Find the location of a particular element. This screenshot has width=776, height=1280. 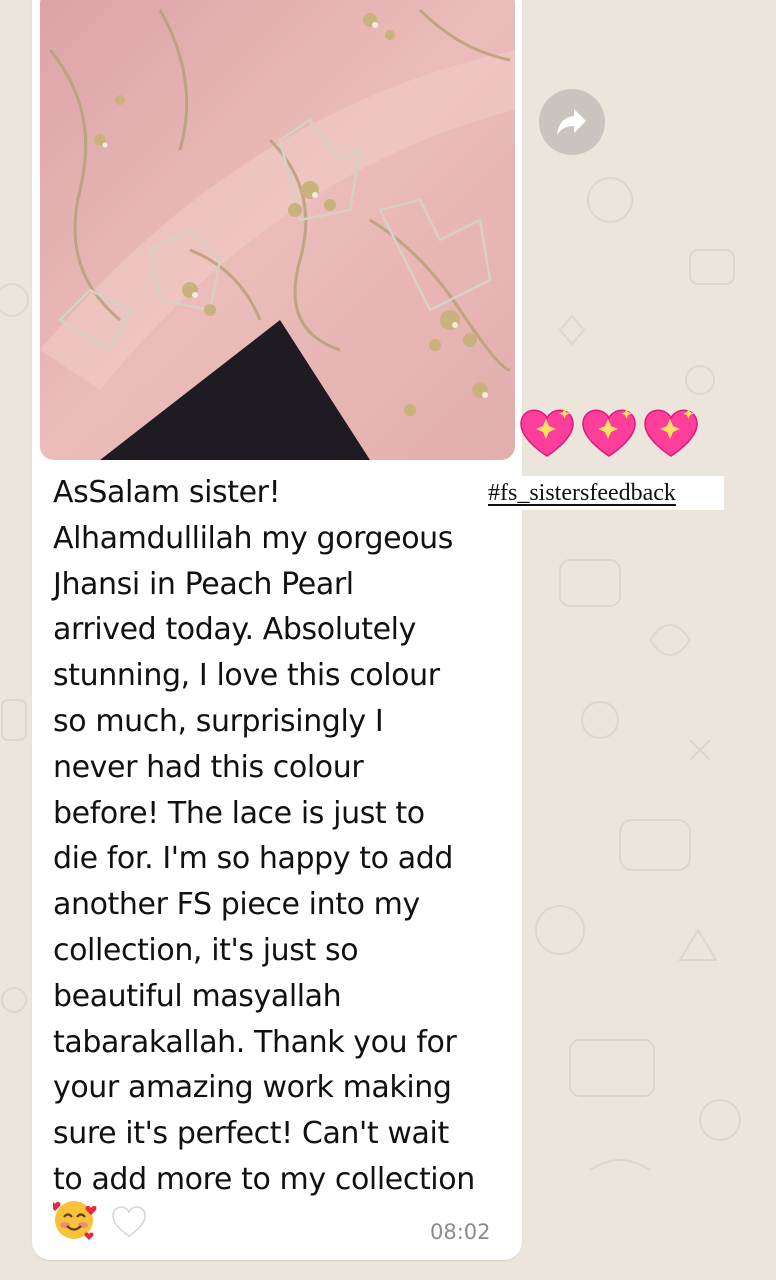

sparkling-hearts-sticker is located at coordinates (609, 432).